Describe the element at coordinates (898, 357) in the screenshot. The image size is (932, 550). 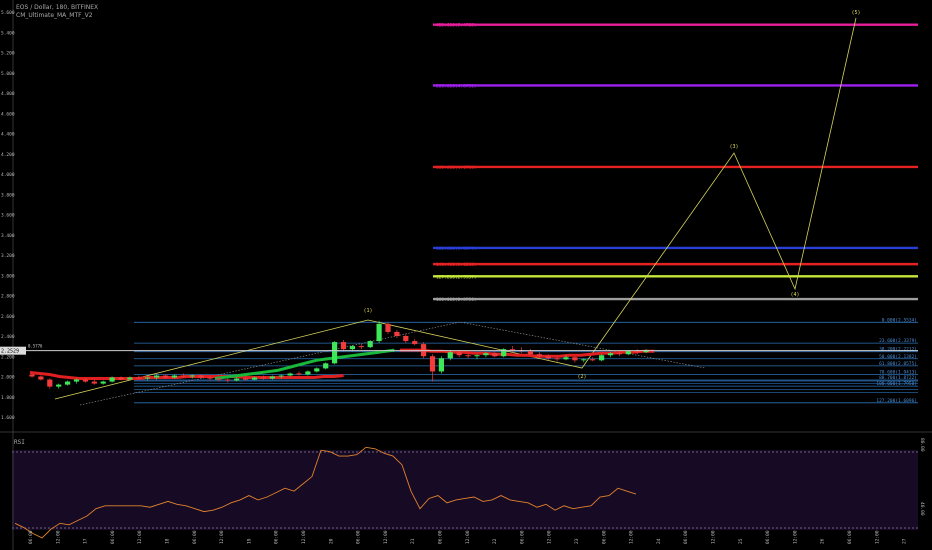
I see `fib-retracement-label: 50.000(2.1382)` at that location.